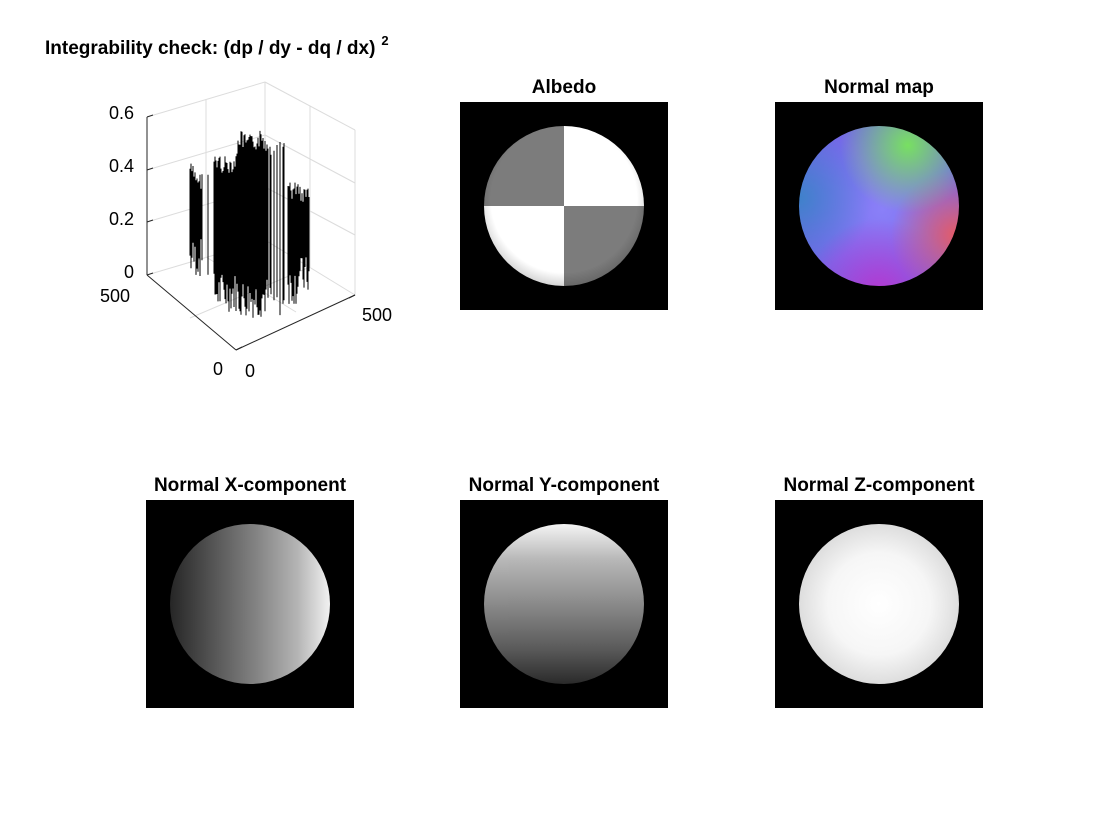  I want to click on albedo-title: Albedo, so click(564, 87).